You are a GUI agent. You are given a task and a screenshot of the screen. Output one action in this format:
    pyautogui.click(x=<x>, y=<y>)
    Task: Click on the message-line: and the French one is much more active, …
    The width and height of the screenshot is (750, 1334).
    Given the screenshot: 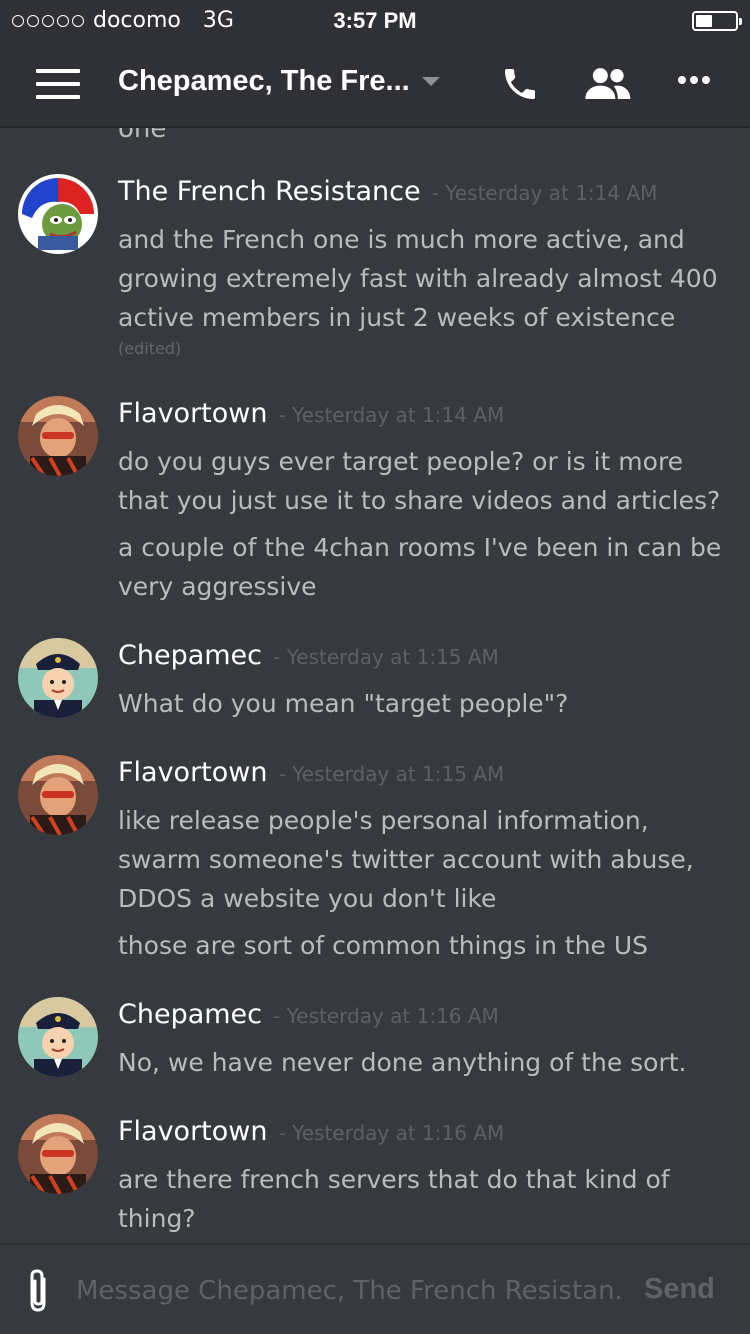 What is the action you would take?
    pyautogui.click(x=401, y=239)
    